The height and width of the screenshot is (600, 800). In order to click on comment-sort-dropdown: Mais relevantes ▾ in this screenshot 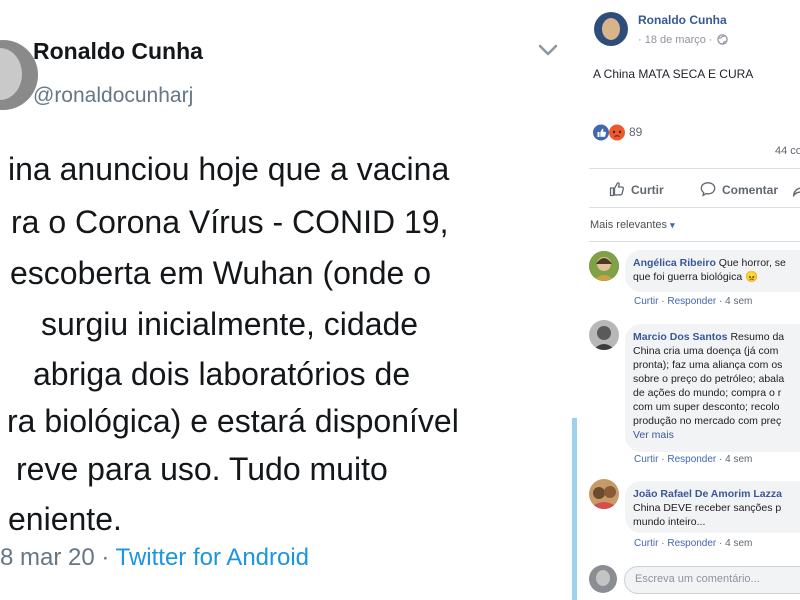, I will do `click(632, 225)`.